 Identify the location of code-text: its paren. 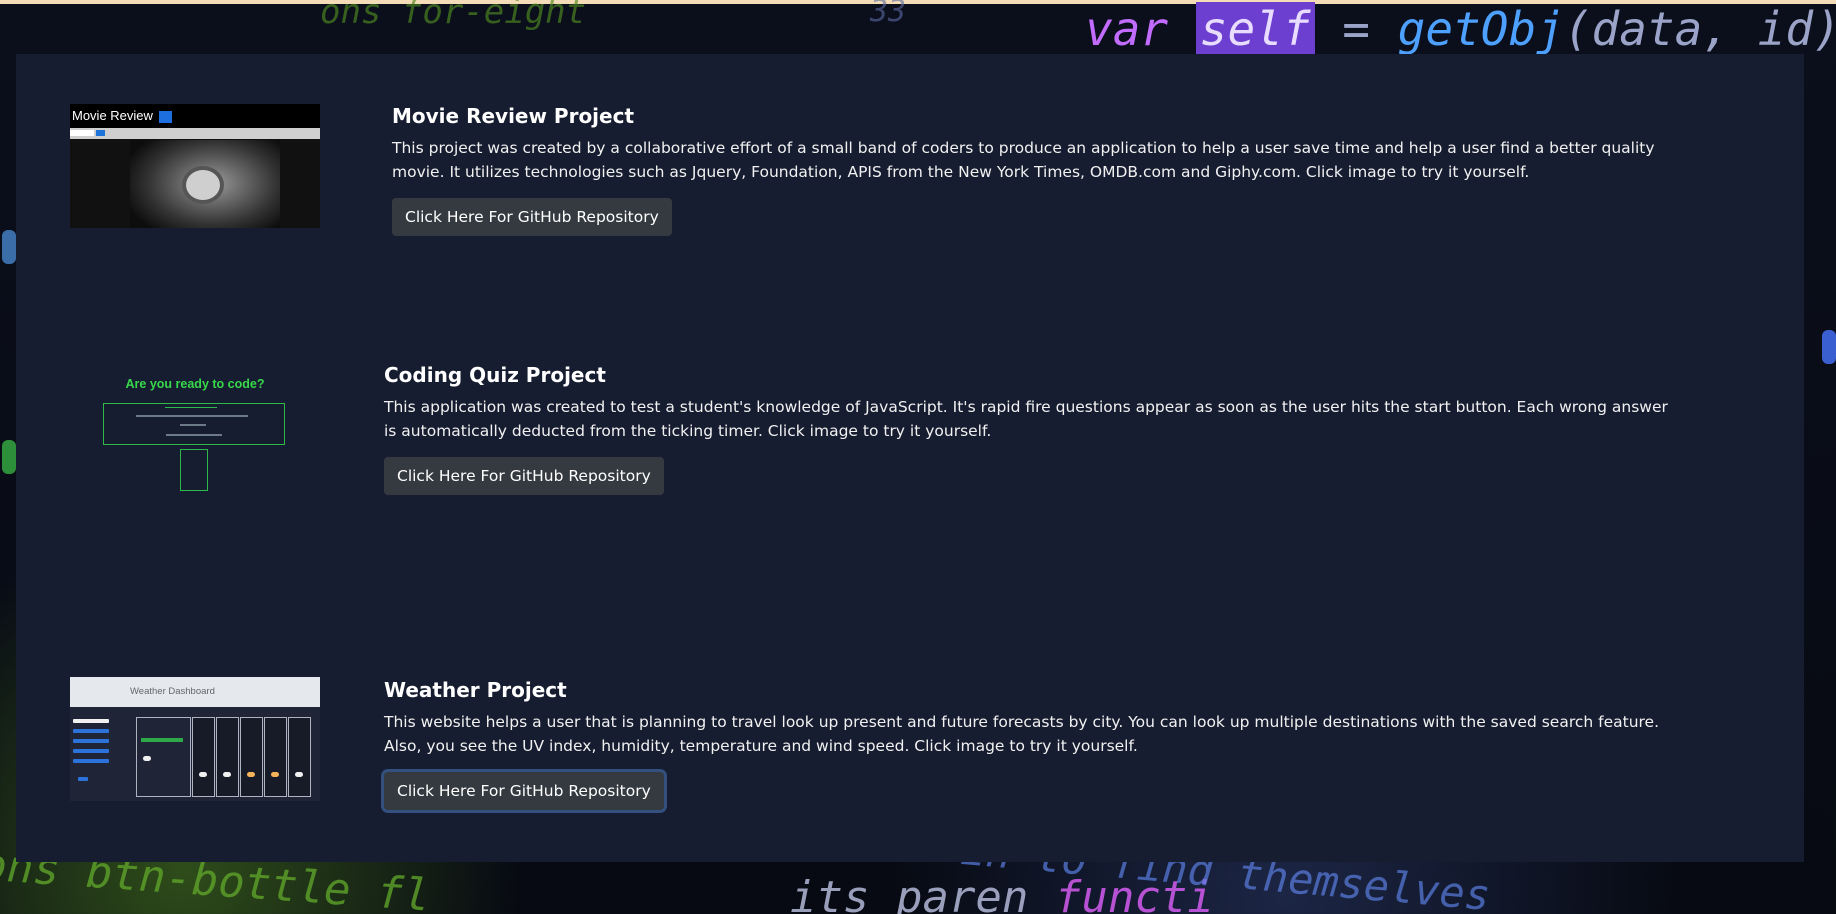
(909, 893).